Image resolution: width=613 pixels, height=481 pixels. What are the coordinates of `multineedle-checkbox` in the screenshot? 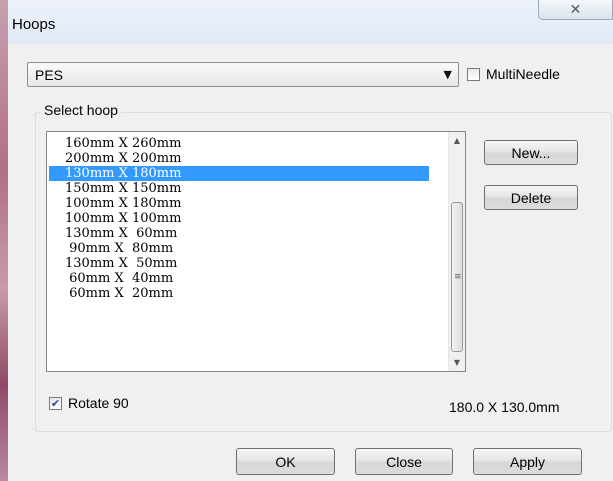 It's located at (473, 74).